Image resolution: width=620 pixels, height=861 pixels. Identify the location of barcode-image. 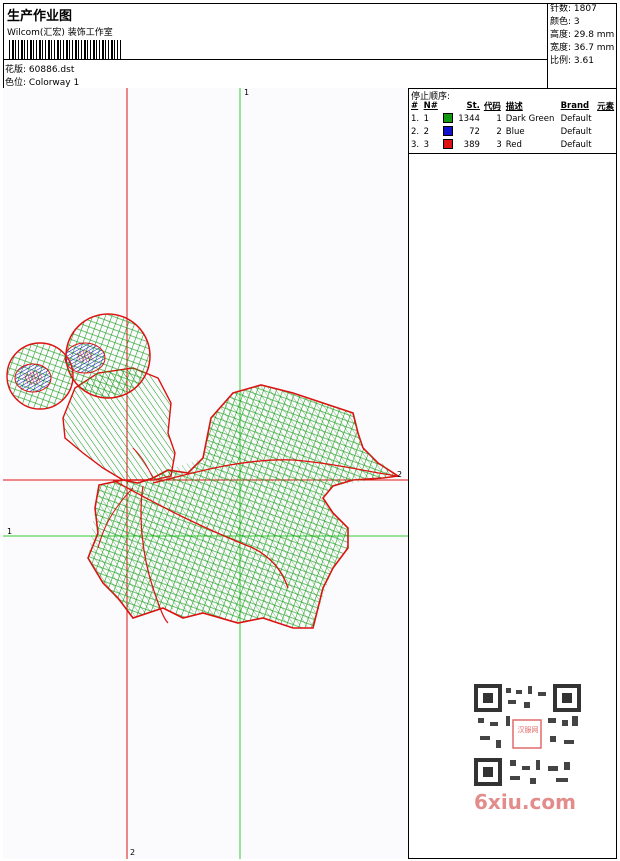
(65, 50).